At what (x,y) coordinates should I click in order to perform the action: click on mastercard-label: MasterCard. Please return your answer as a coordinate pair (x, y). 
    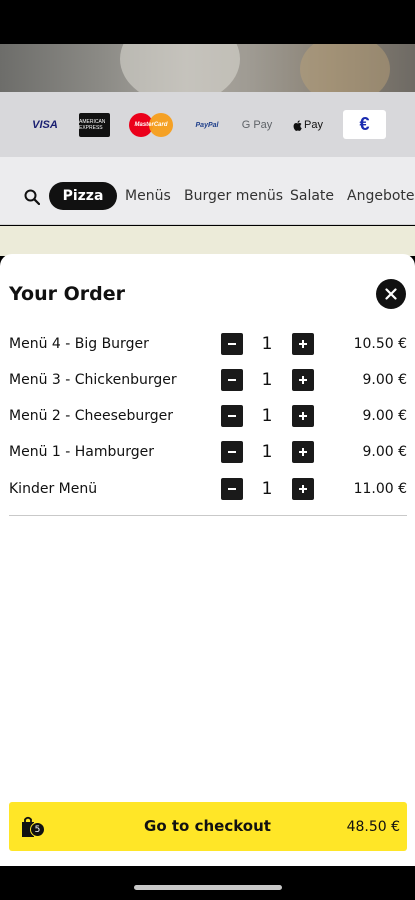
    Looking at the image, I should click on (151, 125).